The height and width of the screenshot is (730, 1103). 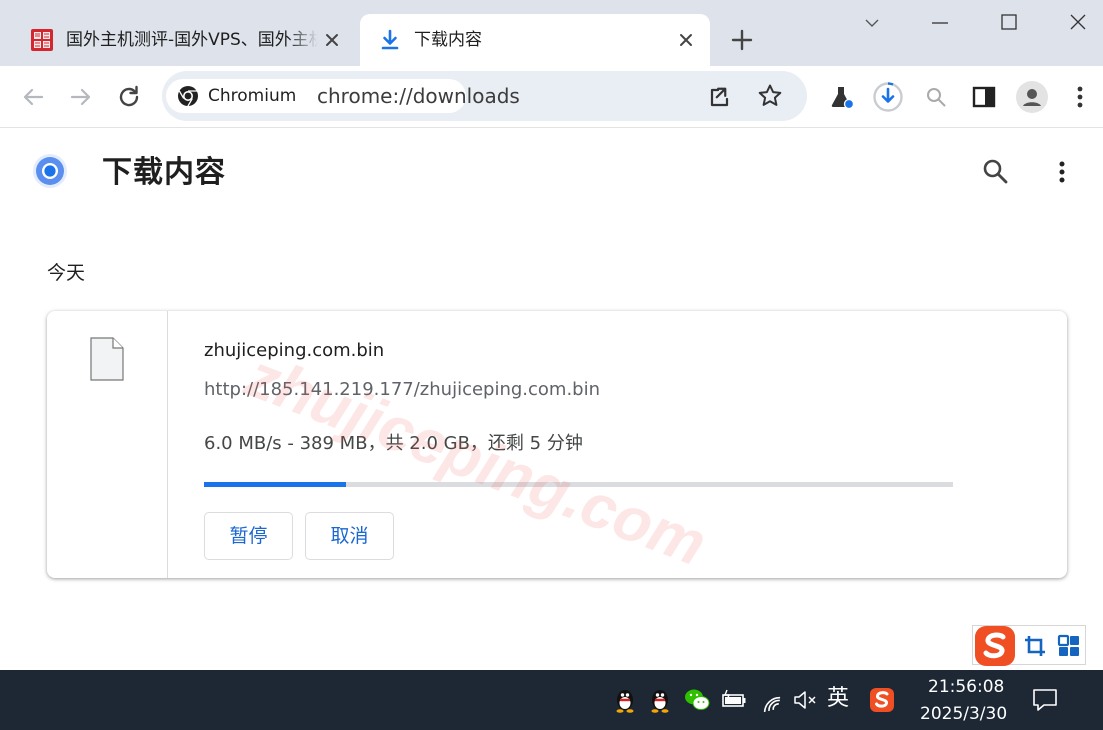 What do you see at coordinates (872, 23) in the screenshot?
I see `chevron-down-icon` at bounding box center [872, 23].